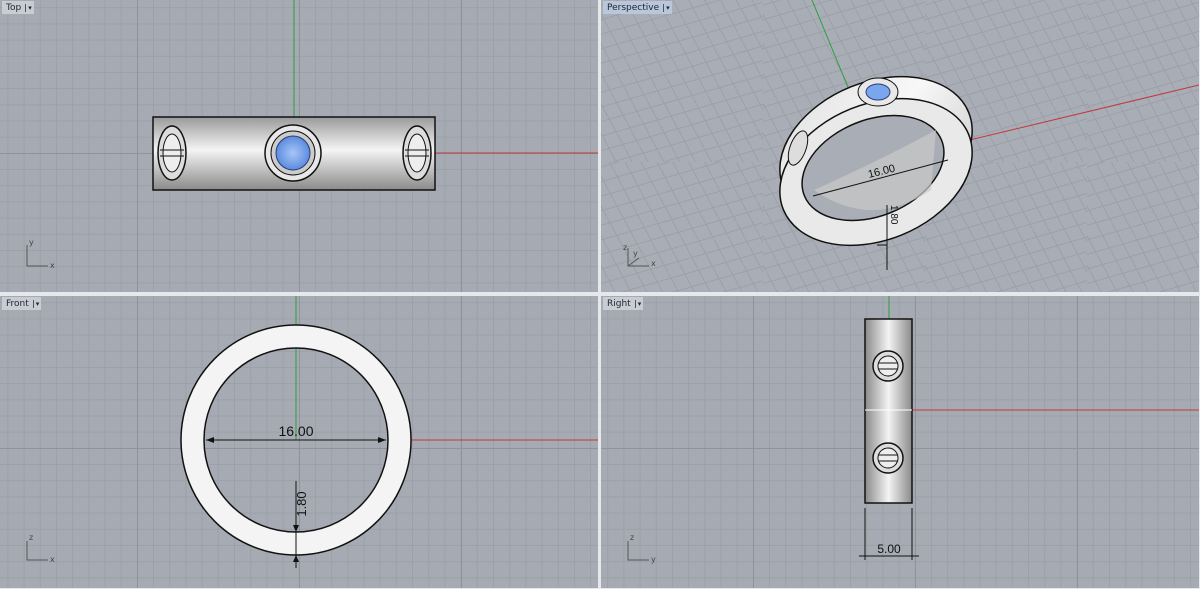 This screenshot has height=589, width=1200. Describe the element at coordinates (417, 153) in the screenshot. I see `screw-right` at that location.